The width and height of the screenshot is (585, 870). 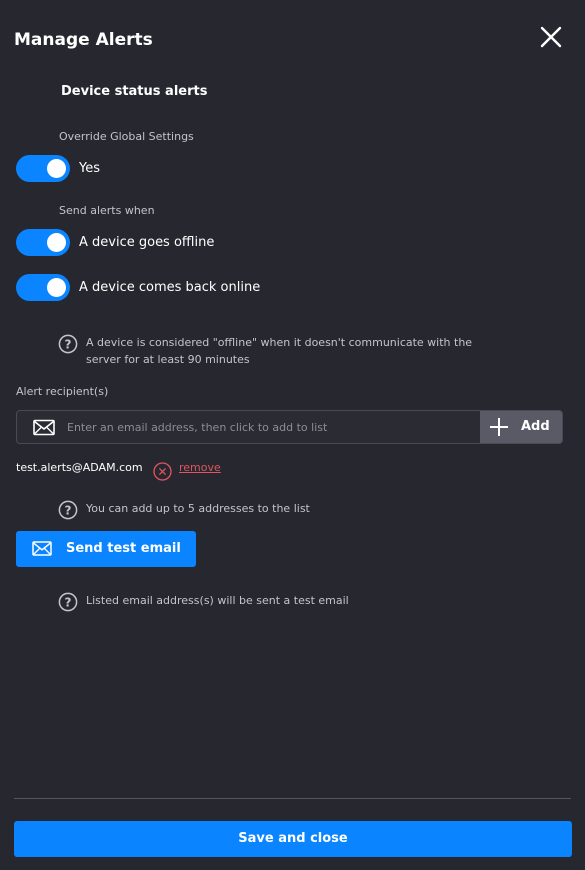 I want to click on override-label: Override Global Settings, so click(x=126, y=136).